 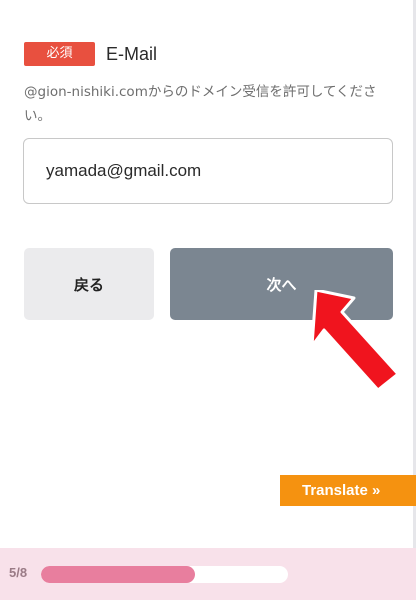 I want to click on email-field-header: 必須 E-Mail, so click(x=90, y=54).